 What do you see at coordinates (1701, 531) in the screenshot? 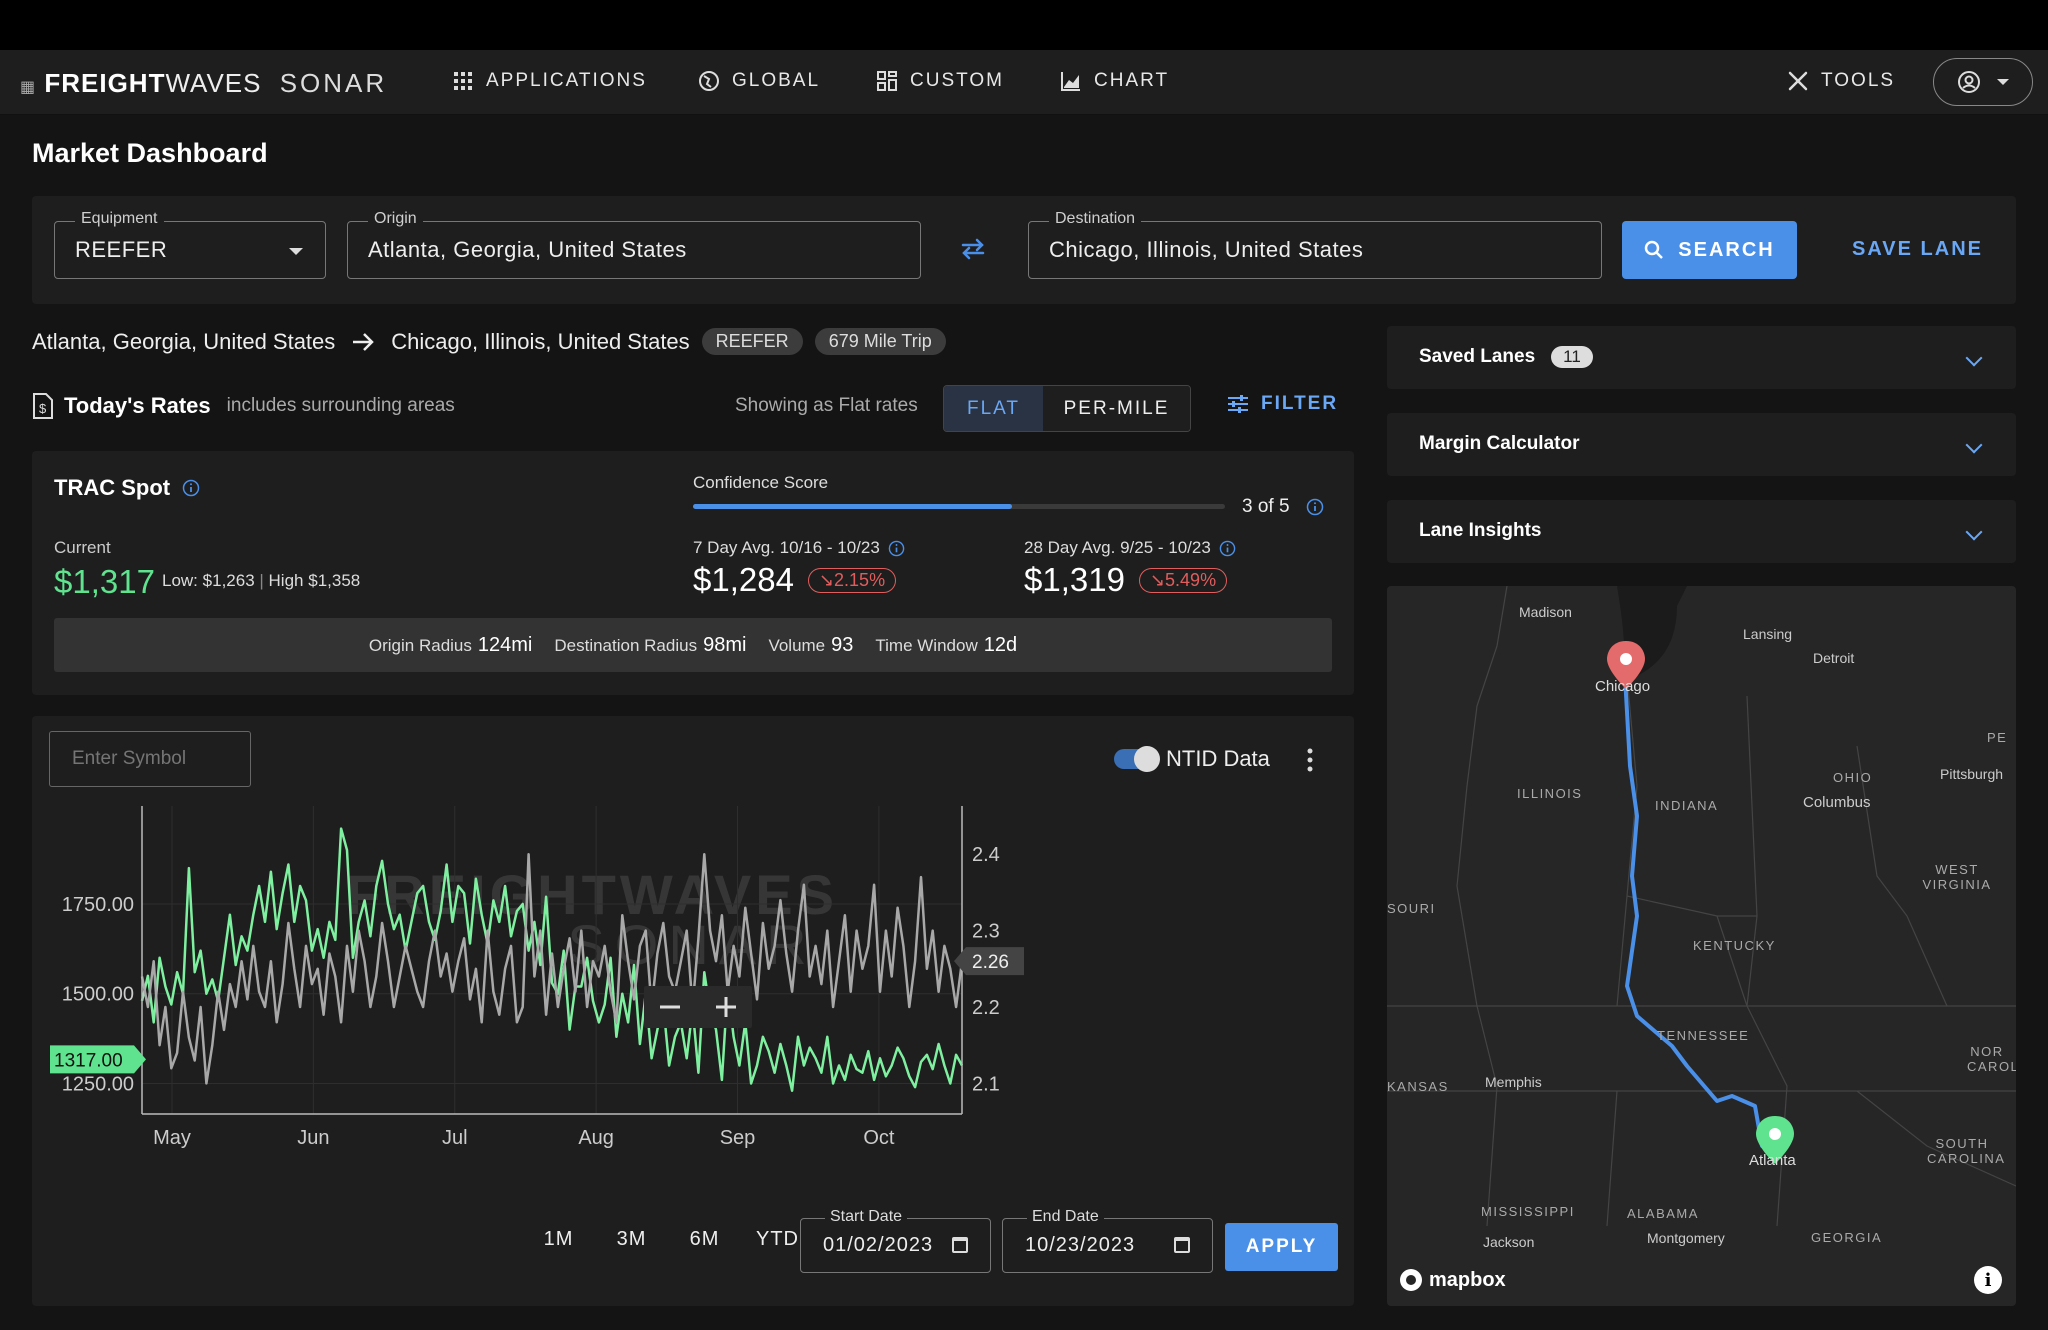
I see `lane-insights-accordion: Lane Insights` at bounding box center [1701, 531].